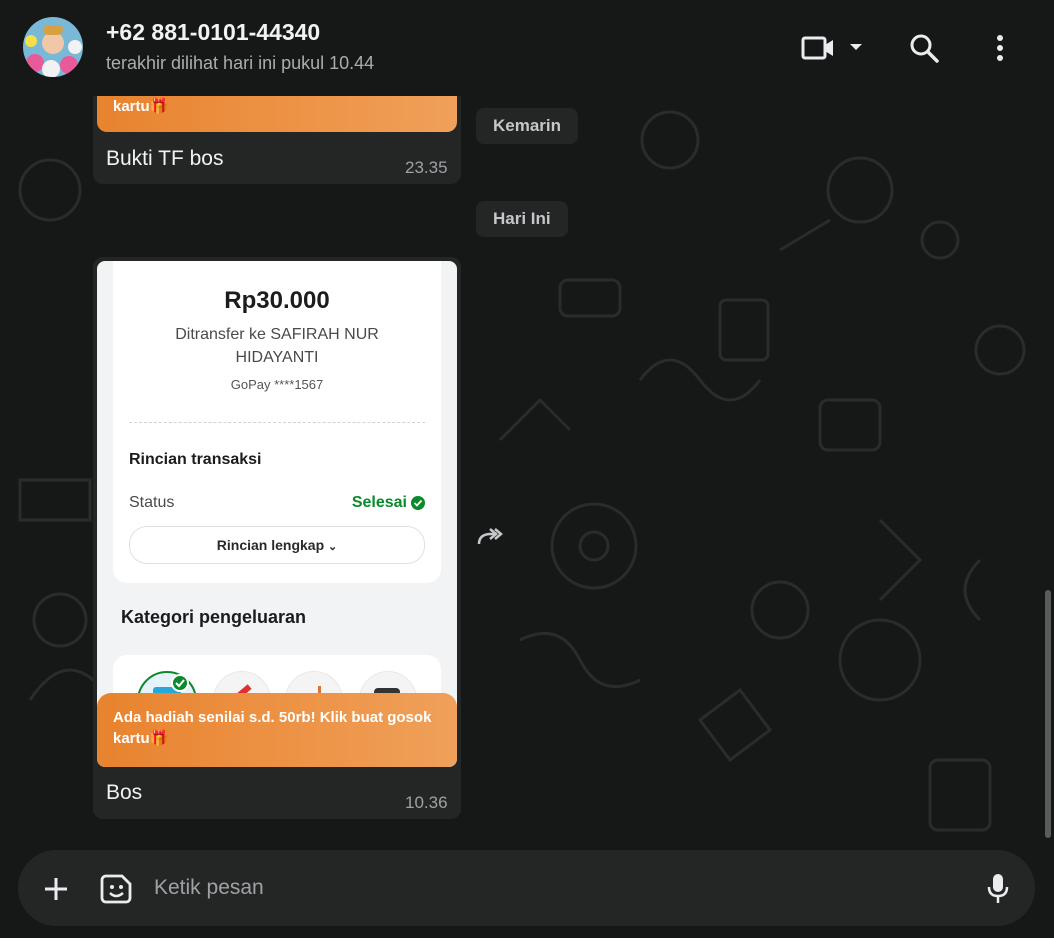 Image resolution: width=1054 pixels, height=938 pixels. I want to click on forward-icon, so click(490, 537).